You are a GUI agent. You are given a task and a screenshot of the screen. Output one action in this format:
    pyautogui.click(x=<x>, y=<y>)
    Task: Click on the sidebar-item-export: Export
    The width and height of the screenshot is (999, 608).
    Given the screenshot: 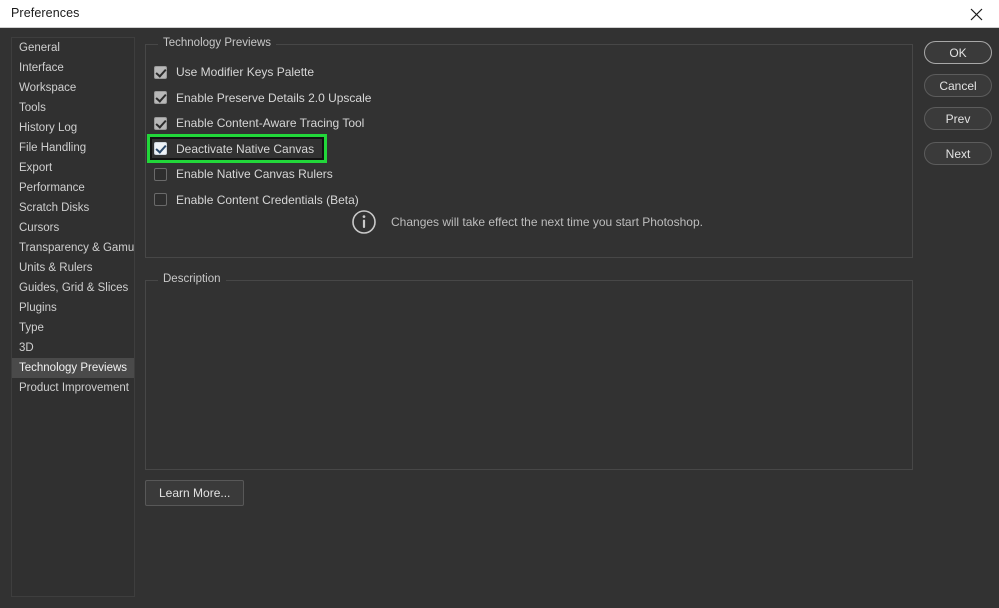 What is the action you would take?
    pyautogui.click(x=73, y=168)
    